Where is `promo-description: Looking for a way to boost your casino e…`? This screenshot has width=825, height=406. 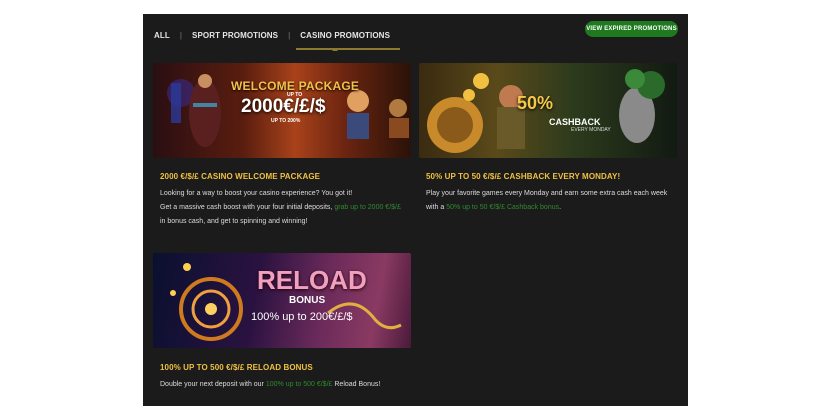
promo-description: Looking for a way to boost your casino e… is located at coordinates (284, 208).